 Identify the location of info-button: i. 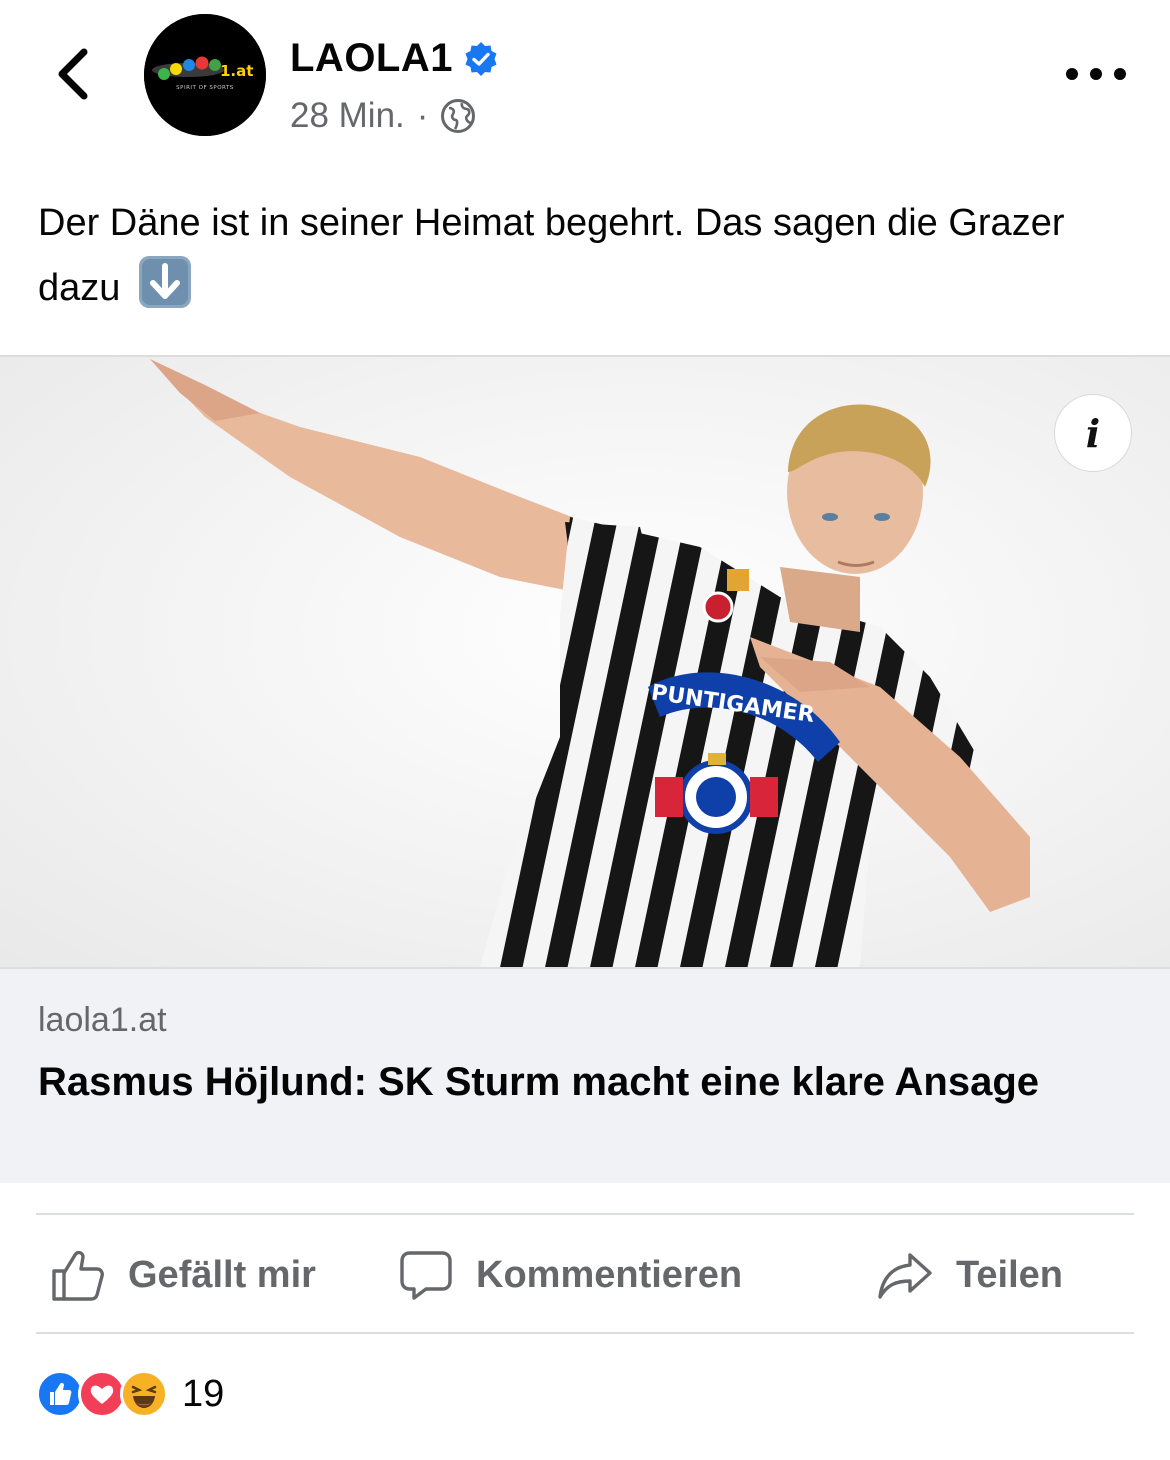
(1093, 433).